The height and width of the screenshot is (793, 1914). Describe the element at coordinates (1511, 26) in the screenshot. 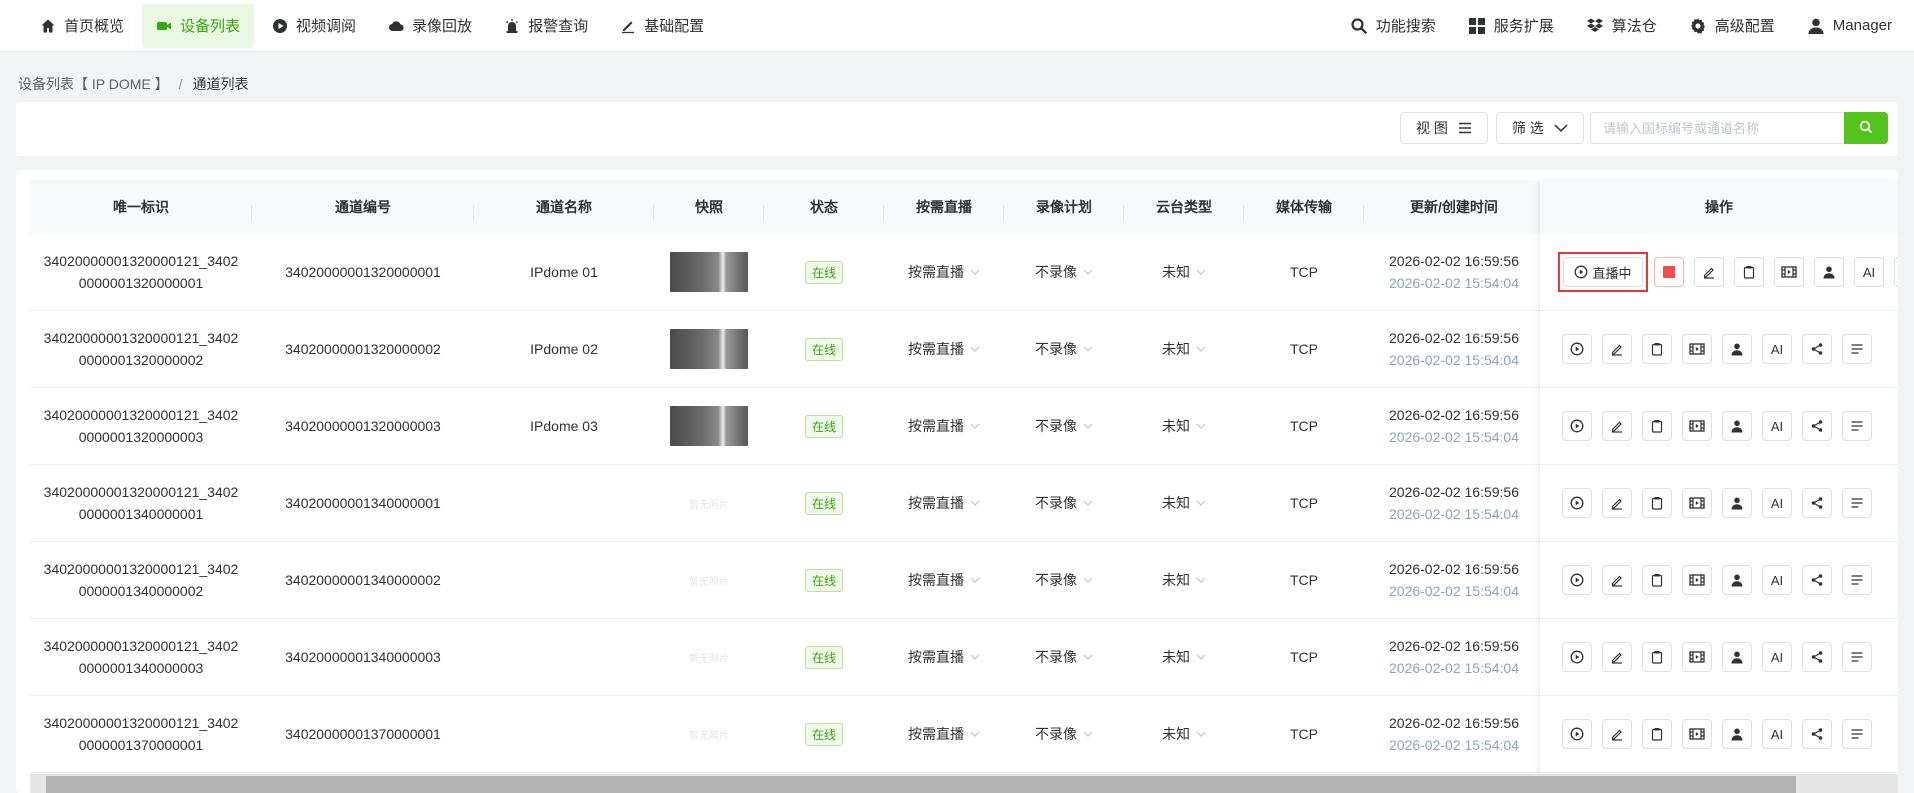

I see `utility-item-1: 服务扩展` at that location.